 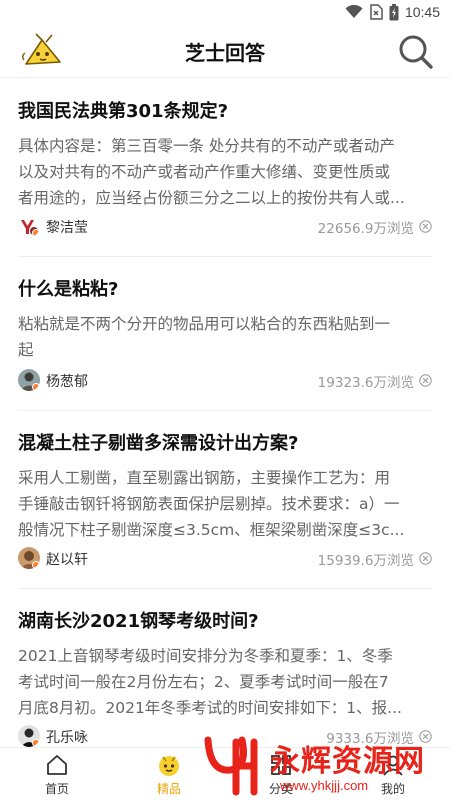 I want to click on nav-item-home: 首页, so click(x=57, y=774).